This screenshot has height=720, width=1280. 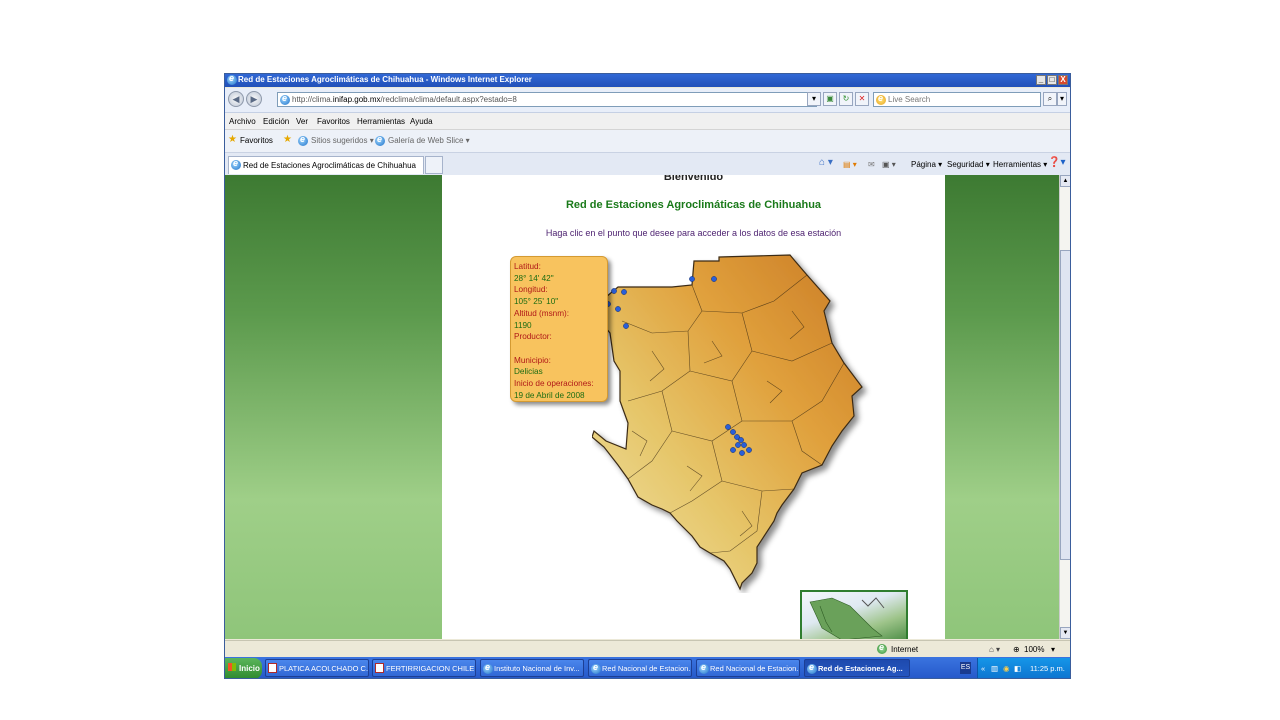 What do you see at coordinates (1020, 164) in the screenshot?
I see `tools-menu: Herramientas ▾` at bounding box center [1020, 164].